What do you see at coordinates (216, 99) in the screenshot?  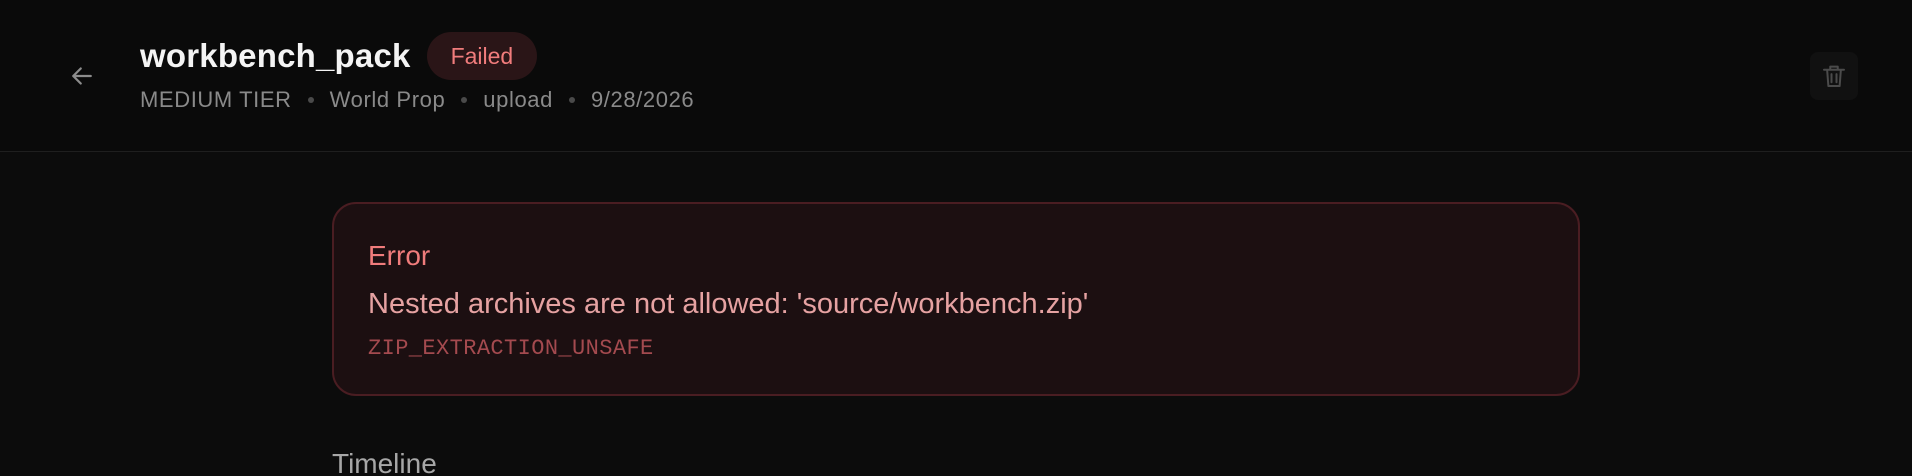 I see `meta-tier: MEDIUM TIER` at bounding box center [216, 99].